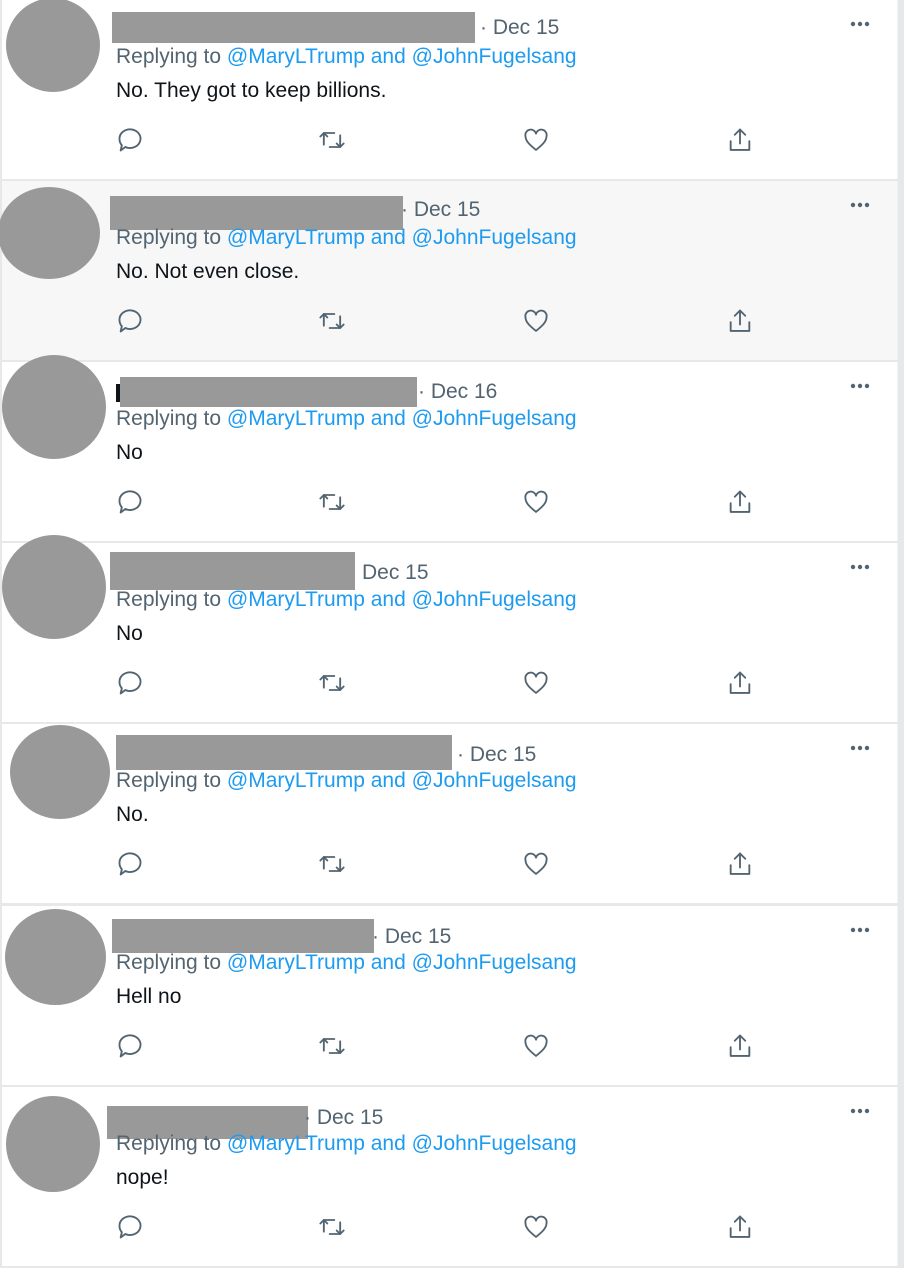 Image resolution: width=904 pixels, height=1268 pixels. What do you see at coordinates (132, 814) in the screenshot?
I see `tweet-text: No.` at bounding box center [132, 814].